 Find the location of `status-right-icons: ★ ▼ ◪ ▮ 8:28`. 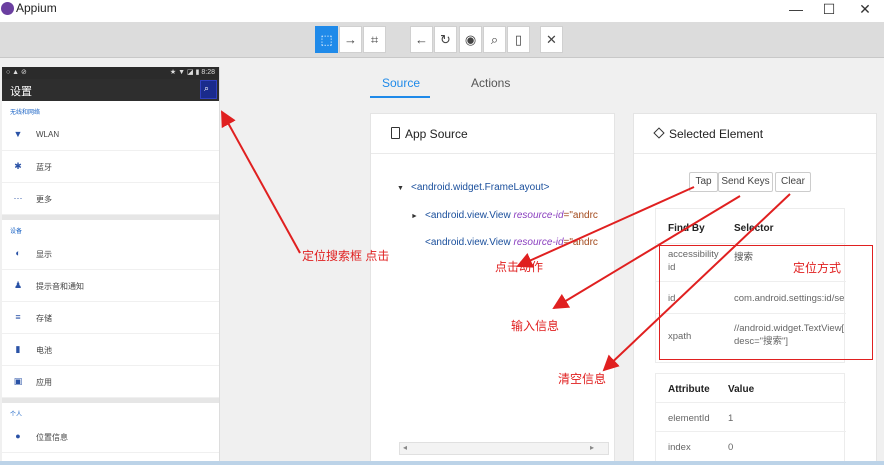

status-right-icons: ★ ▼ ◪ ▮ 8:28 is located at coordinates (192, 72).